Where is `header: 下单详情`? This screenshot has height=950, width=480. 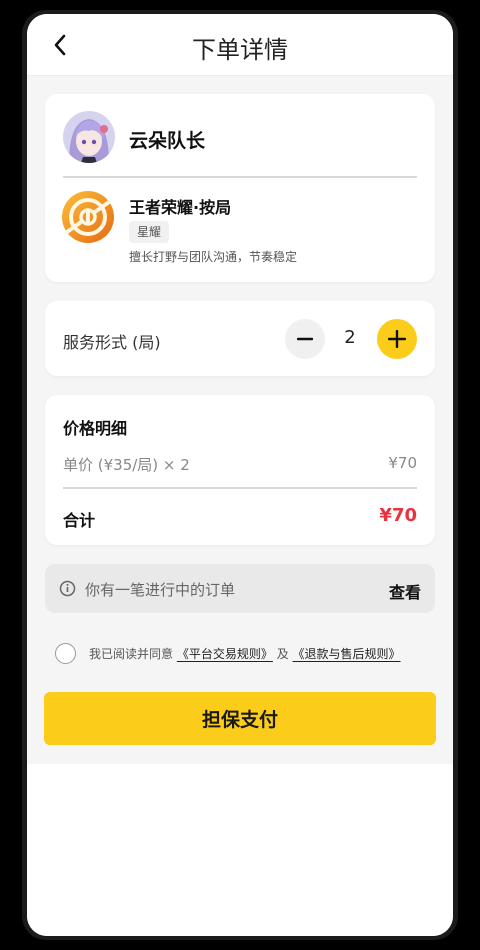 header: 下单详情 is located at coordinates (240, 45).